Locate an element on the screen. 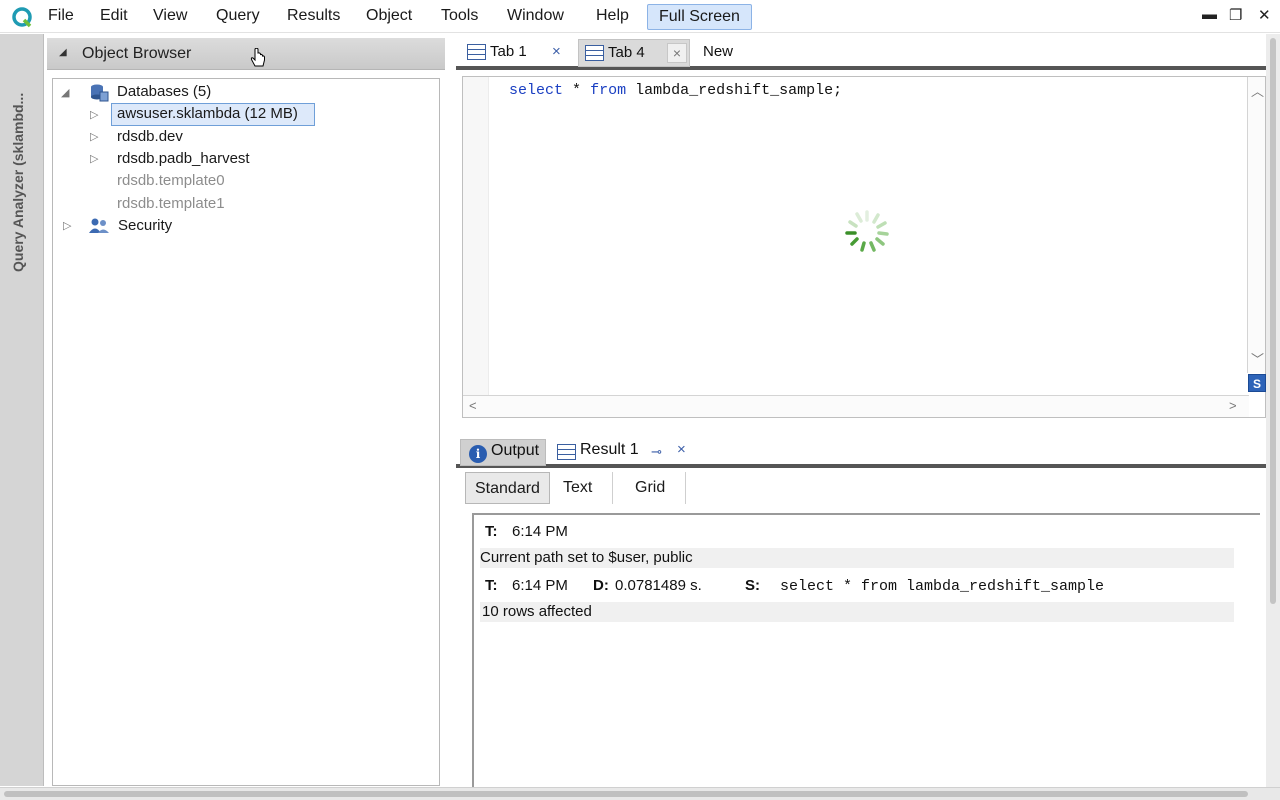 The height and width of the screenshot is (800, 1280). menu-results: Results is located at coordinates (313, 16).